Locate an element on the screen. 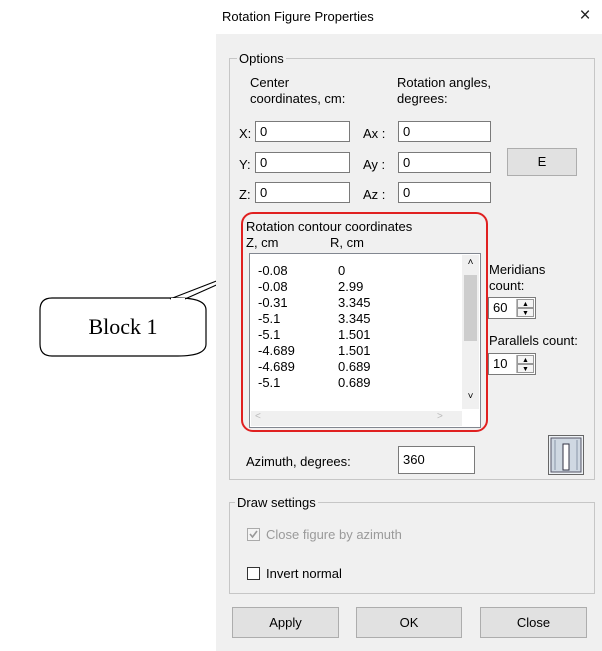 This screenshot has width=602, height=651. azimuth-label: Azimuth, degrees: is located at coordinates (298, 461).